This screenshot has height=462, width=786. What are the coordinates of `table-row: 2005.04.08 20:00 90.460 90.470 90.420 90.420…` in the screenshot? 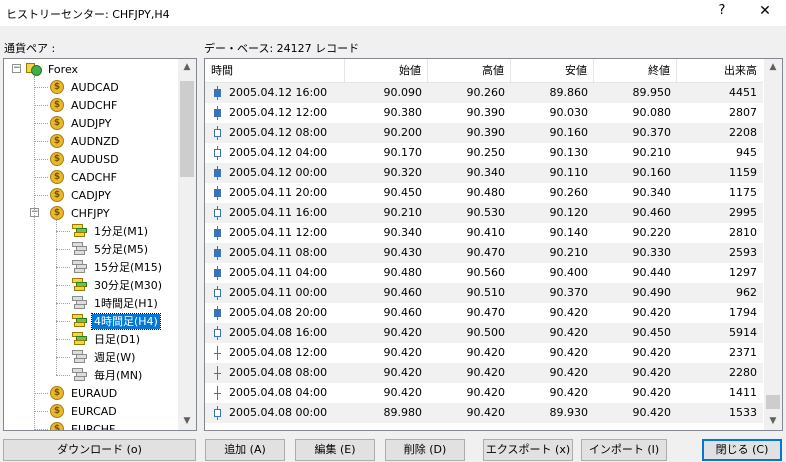 It's located at (484, 313).